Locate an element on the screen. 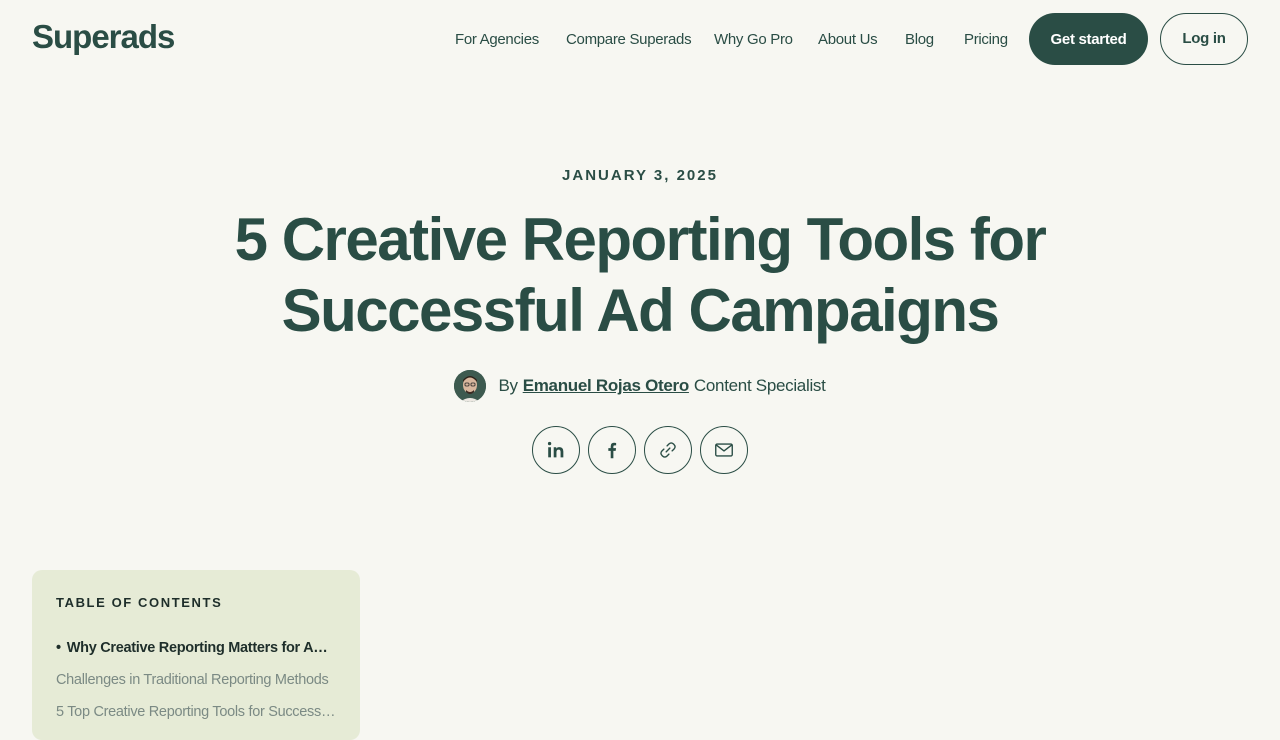  mail-icon is located at coordinates (724, 450).